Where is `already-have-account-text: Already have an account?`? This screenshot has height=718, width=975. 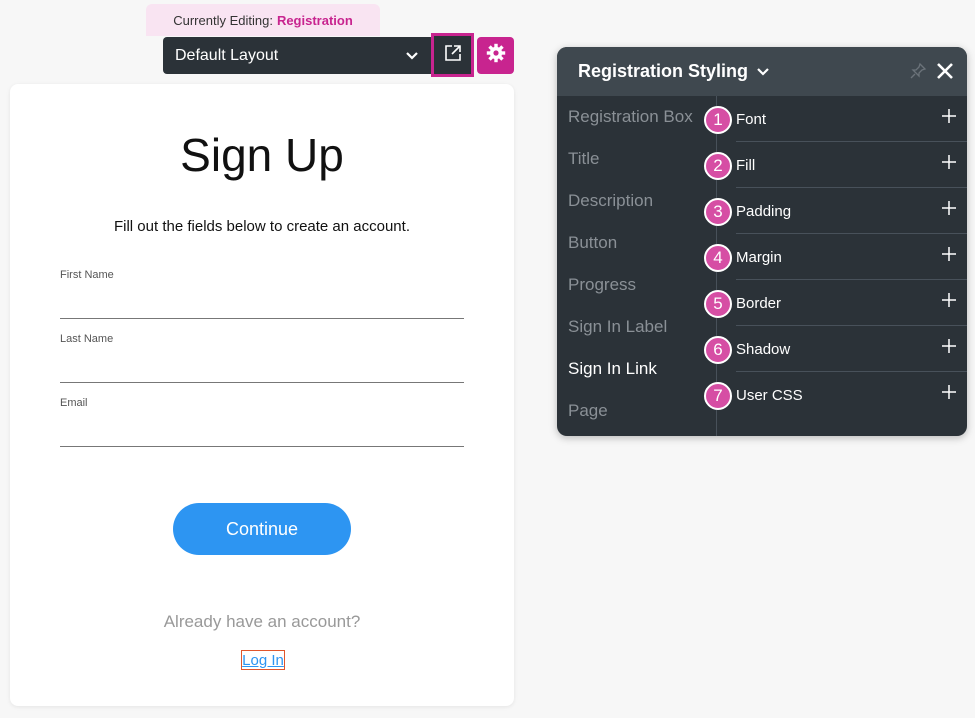 already-have-account-text: Already have an account? is located at coordinates (262, 621).